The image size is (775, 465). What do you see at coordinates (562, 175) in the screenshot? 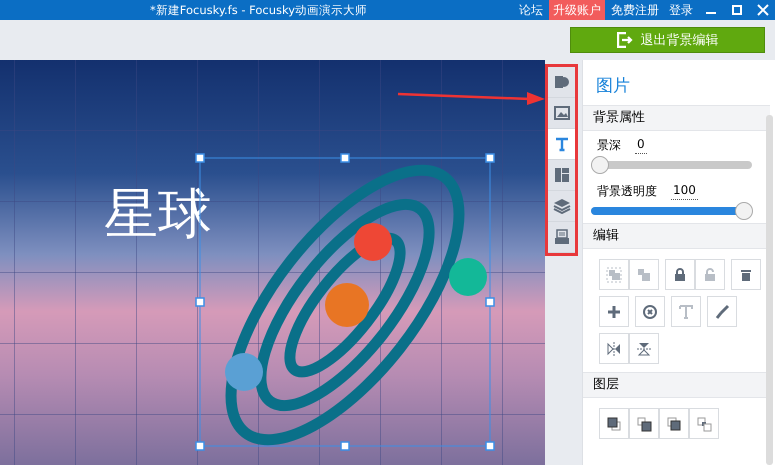
I see `layout-icon` at bounding box center [562, 175].